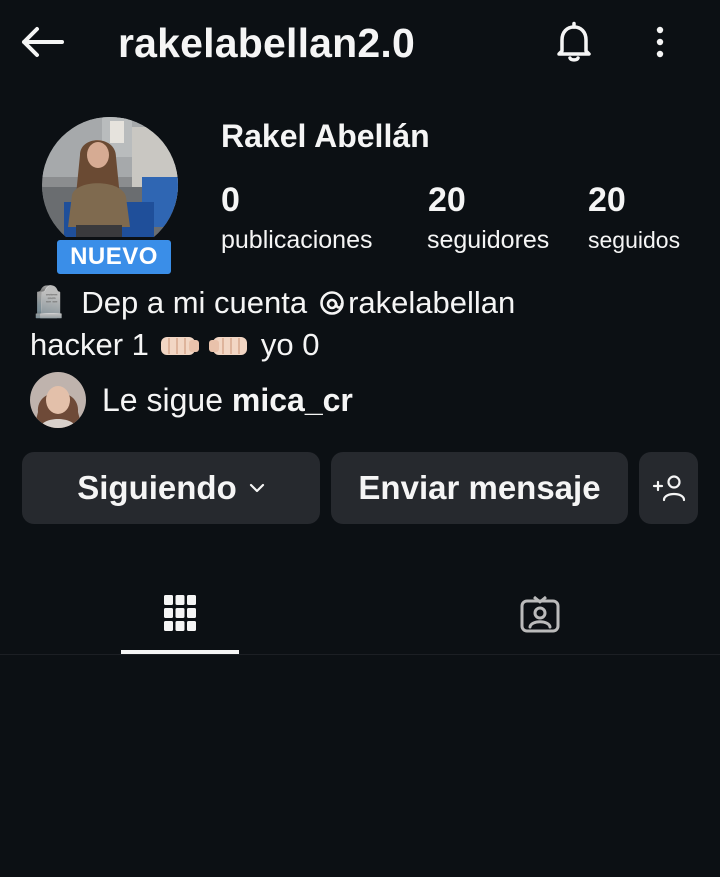 Image resolution: width=720 pixels, height=877 pixels. I want to click on bell-icon, so click(574, 41).